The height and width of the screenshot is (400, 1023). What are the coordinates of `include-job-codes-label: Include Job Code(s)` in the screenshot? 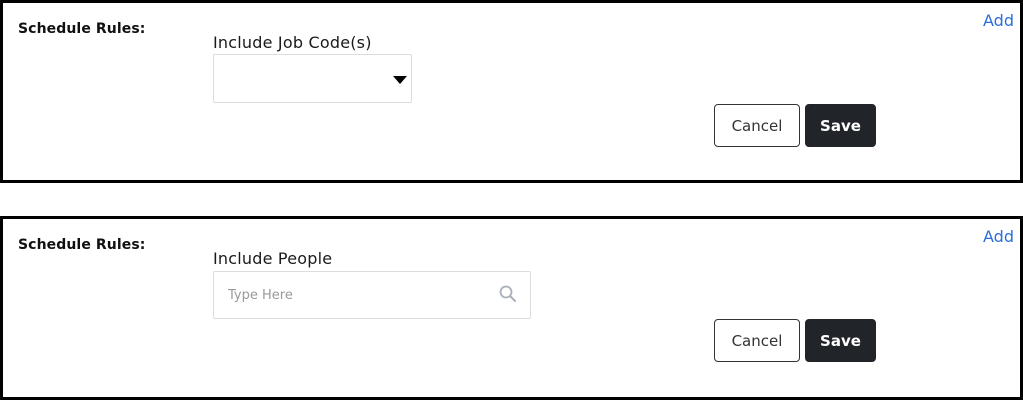 It's located at (292, 42).